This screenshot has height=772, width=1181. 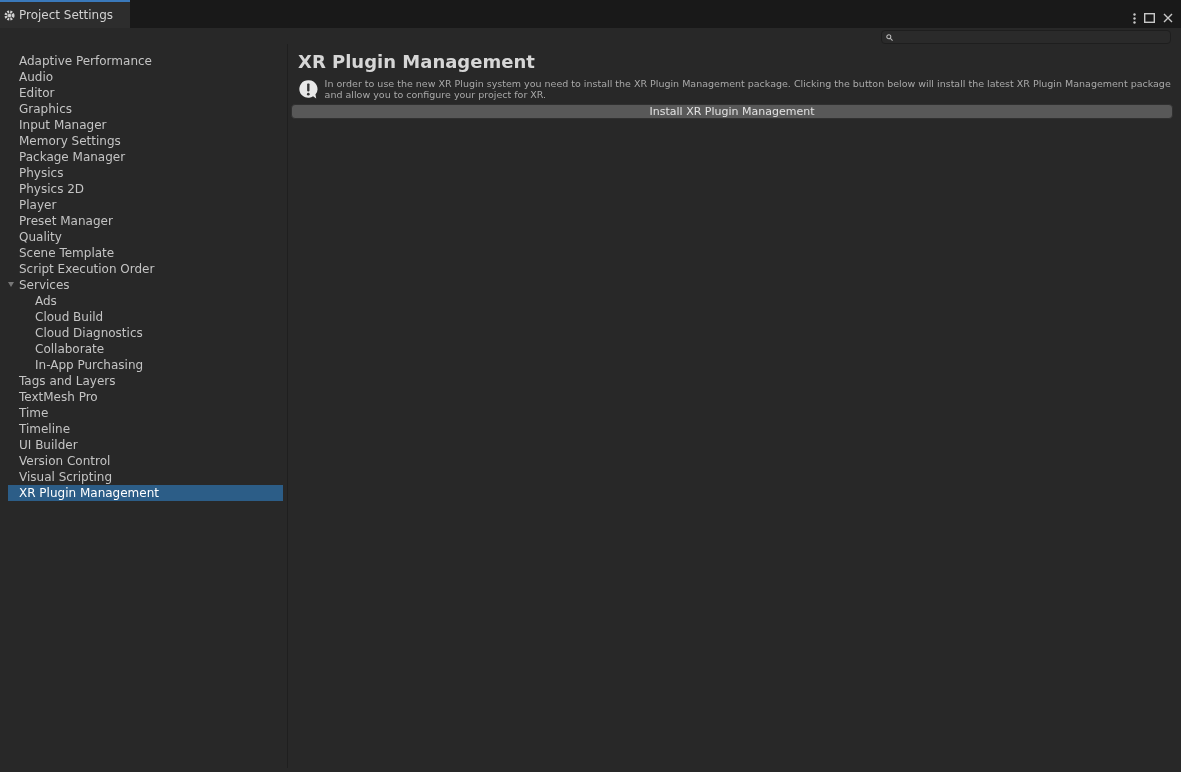 What do you see at coordinates (145, 349) in the screenshot?
I see `sidebar-item: Collaborate` at bounding box center [145, 349].